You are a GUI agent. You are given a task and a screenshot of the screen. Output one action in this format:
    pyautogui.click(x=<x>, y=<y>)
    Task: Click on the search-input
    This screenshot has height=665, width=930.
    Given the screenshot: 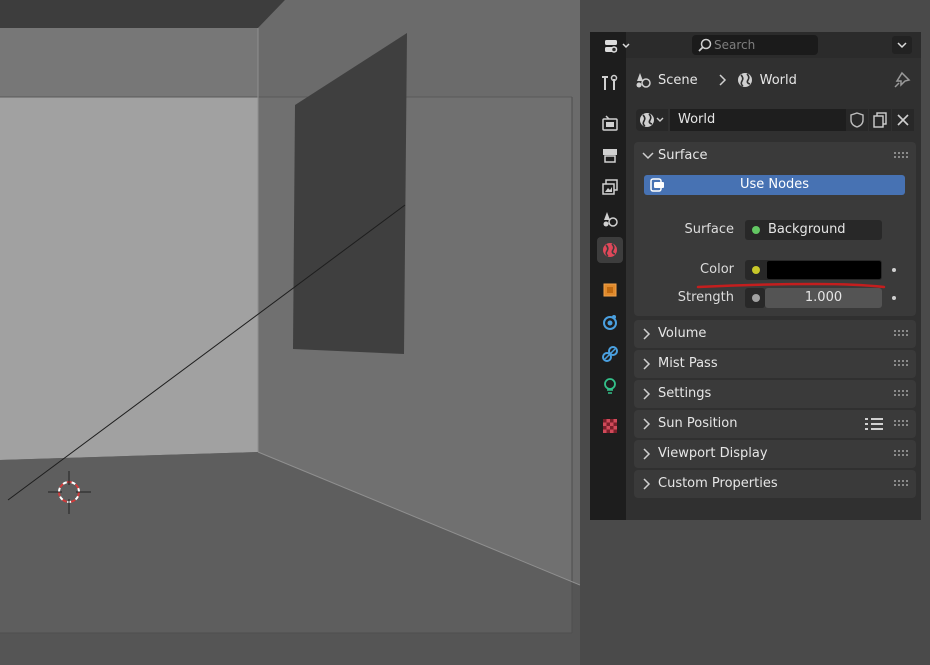 What is the action you would take?
    pyautogui.click(x=764, y=45)
    